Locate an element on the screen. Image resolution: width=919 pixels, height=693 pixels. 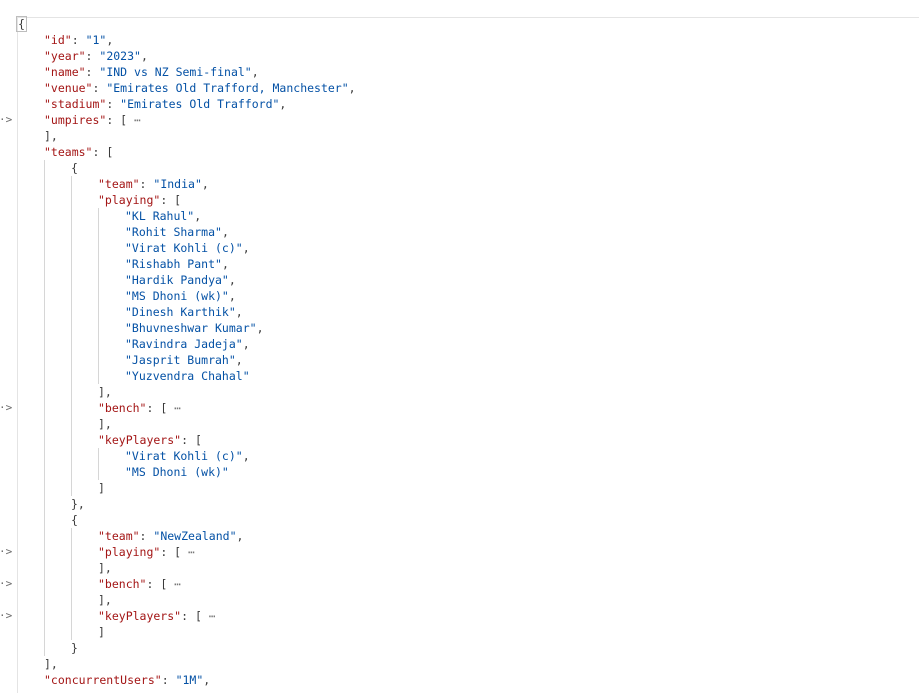
json-punctuation: : is located at coordinates (92, 56).